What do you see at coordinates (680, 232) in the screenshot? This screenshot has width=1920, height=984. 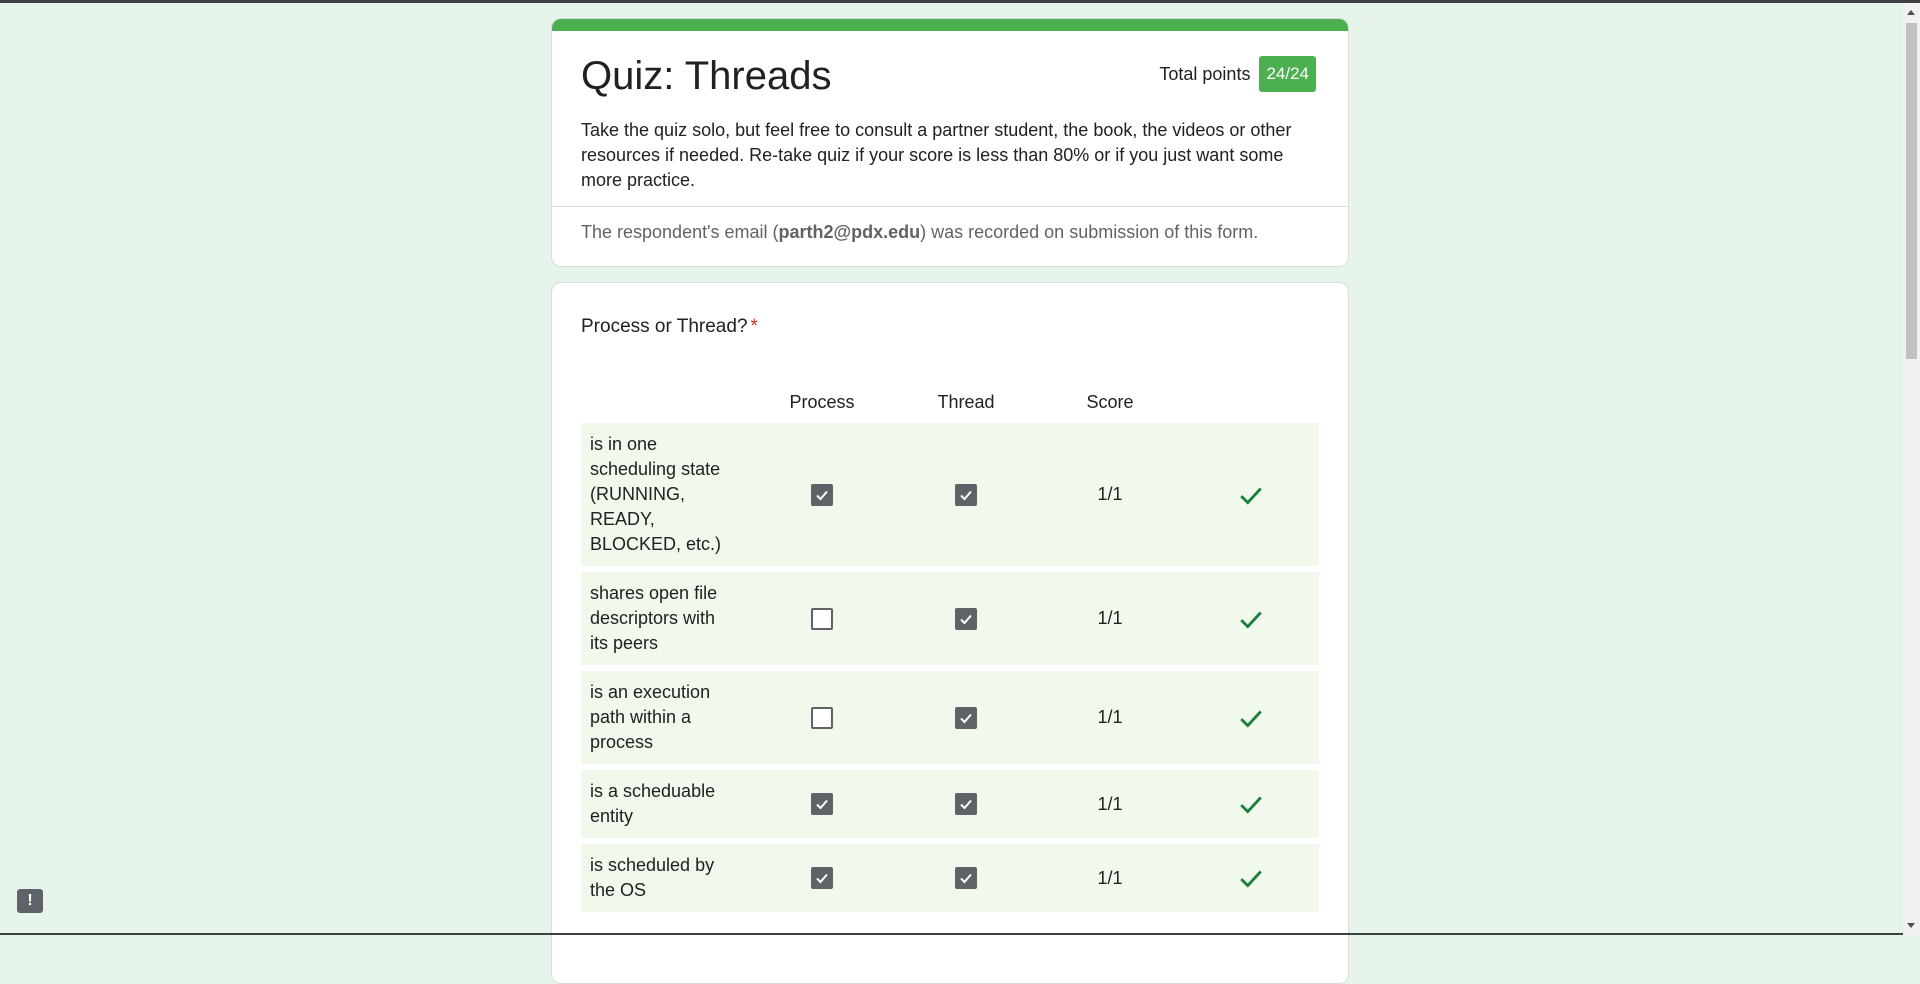 I see `email-note-prefix: The respondent's email (` at bounding box center [680, 232].